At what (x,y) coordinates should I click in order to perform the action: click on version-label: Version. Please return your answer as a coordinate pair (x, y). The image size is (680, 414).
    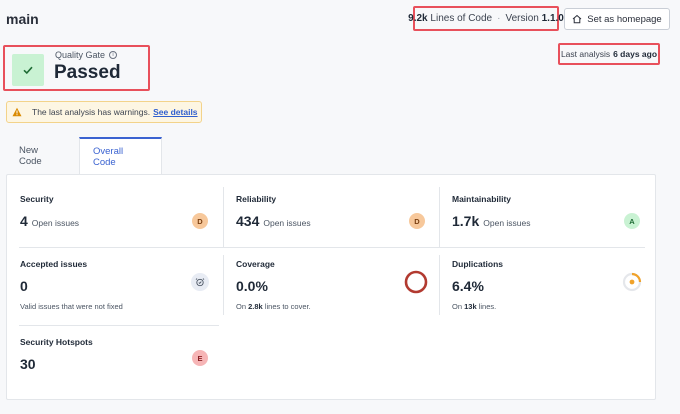
    Looking at the image, I should click on (522, 18).